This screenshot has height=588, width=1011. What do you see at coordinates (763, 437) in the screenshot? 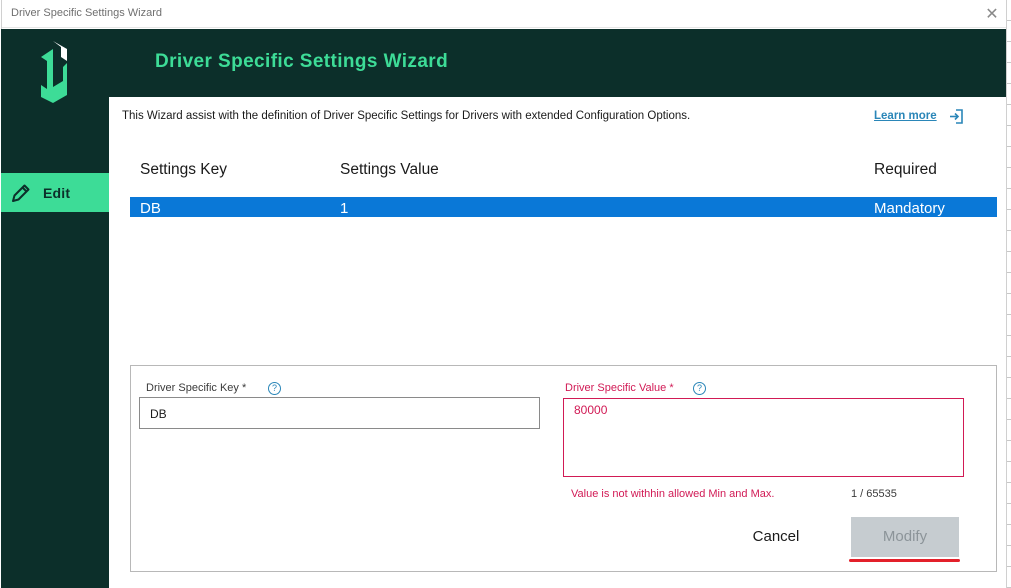
I see `value-field: 80000` at bounding box center [763, 437].